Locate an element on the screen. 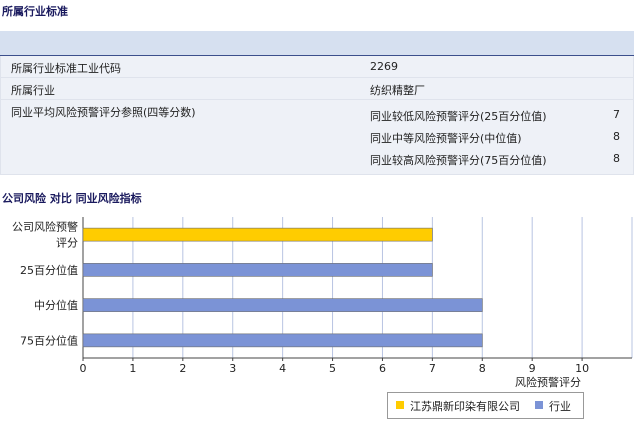 The height and width of the screenshot is (421, 634). legend-label-industry: 行业 is located at coordinates (560, 406).